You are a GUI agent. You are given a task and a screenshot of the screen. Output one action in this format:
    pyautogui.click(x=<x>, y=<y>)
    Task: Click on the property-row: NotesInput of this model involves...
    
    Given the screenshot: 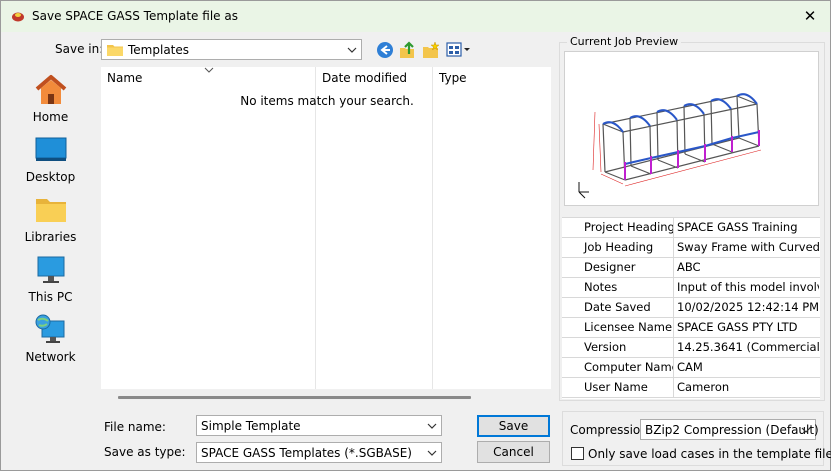 What is the action you would take?
    pyautogui.click(x=691, y=288)
    